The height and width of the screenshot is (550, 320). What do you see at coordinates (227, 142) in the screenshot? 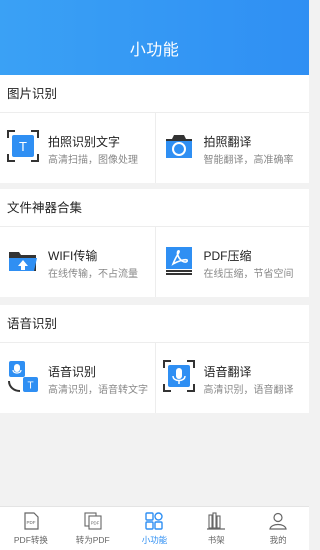
I see `feature-name: 拍照翻译` at bounding box center [227, 142].